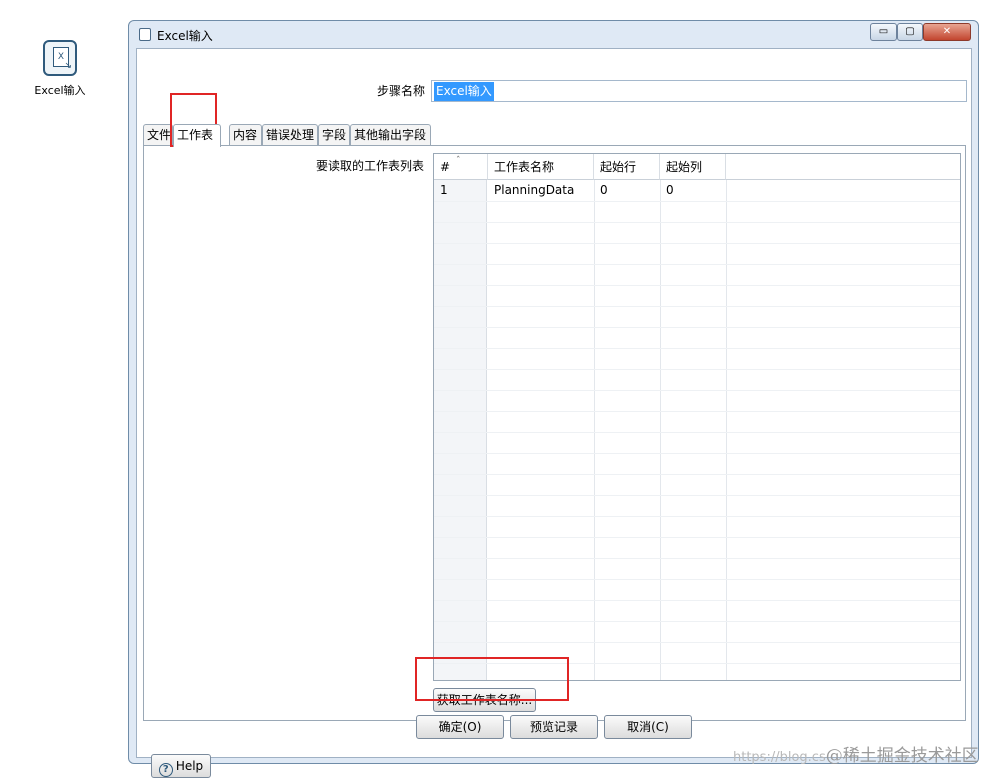 The height and width of the screenshot is (778, 997). I want to click on col-header-start-col: 起始列, so click(693, 167).